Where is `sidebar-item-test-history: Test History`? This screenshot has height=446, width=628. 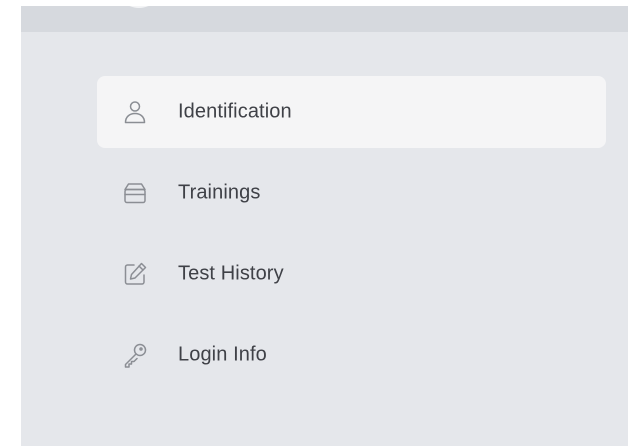 sidebar-item-test-history: Test History is located at coordinates (351, 274).